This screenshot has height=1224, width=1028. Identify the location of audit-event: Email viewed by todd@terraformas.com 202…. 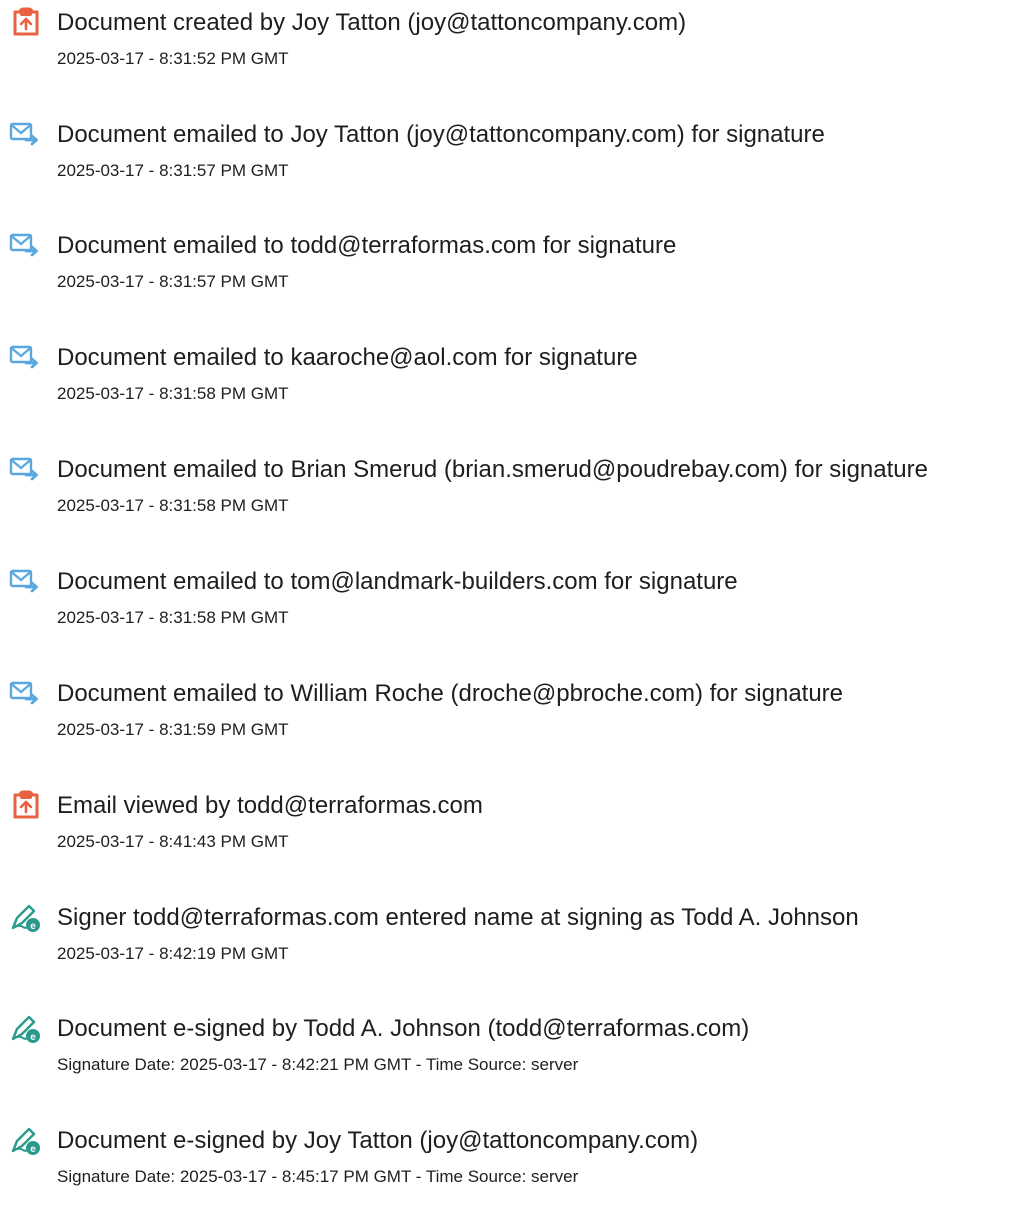
(514, 839).